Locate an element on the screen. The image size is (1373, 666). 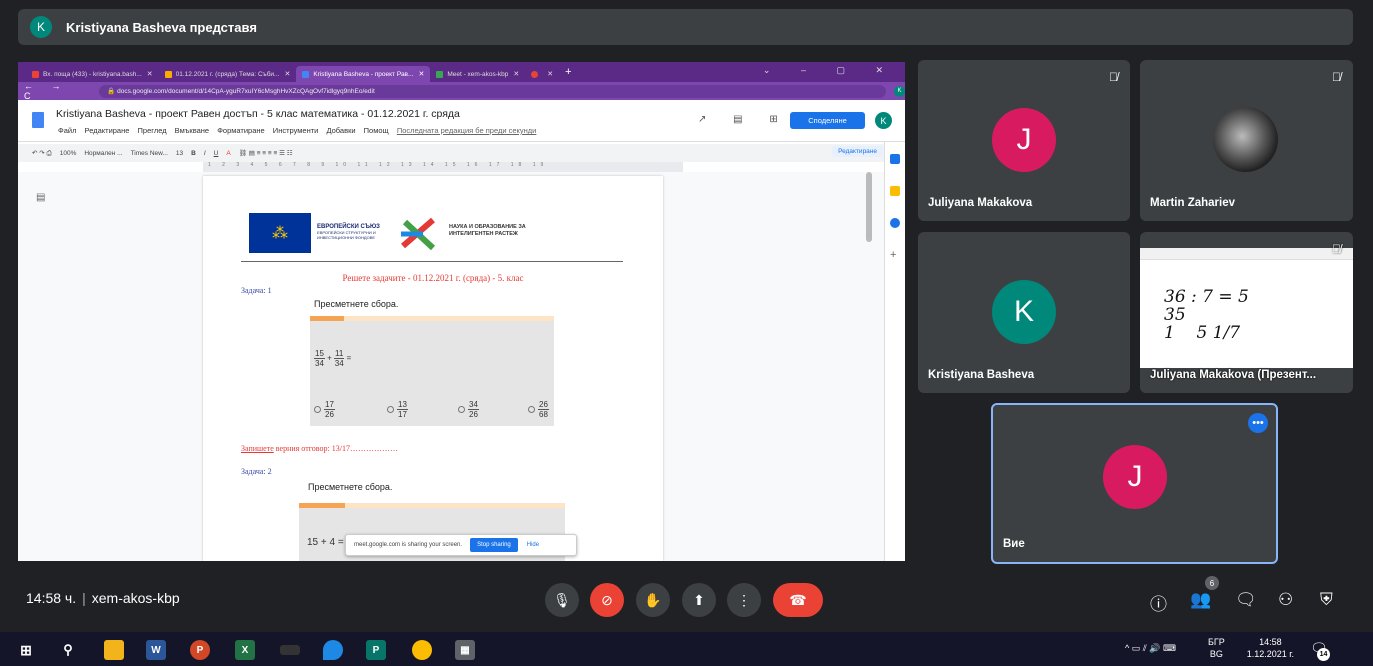
more-options-icon: ••• is located at coordinates (1258, 423).